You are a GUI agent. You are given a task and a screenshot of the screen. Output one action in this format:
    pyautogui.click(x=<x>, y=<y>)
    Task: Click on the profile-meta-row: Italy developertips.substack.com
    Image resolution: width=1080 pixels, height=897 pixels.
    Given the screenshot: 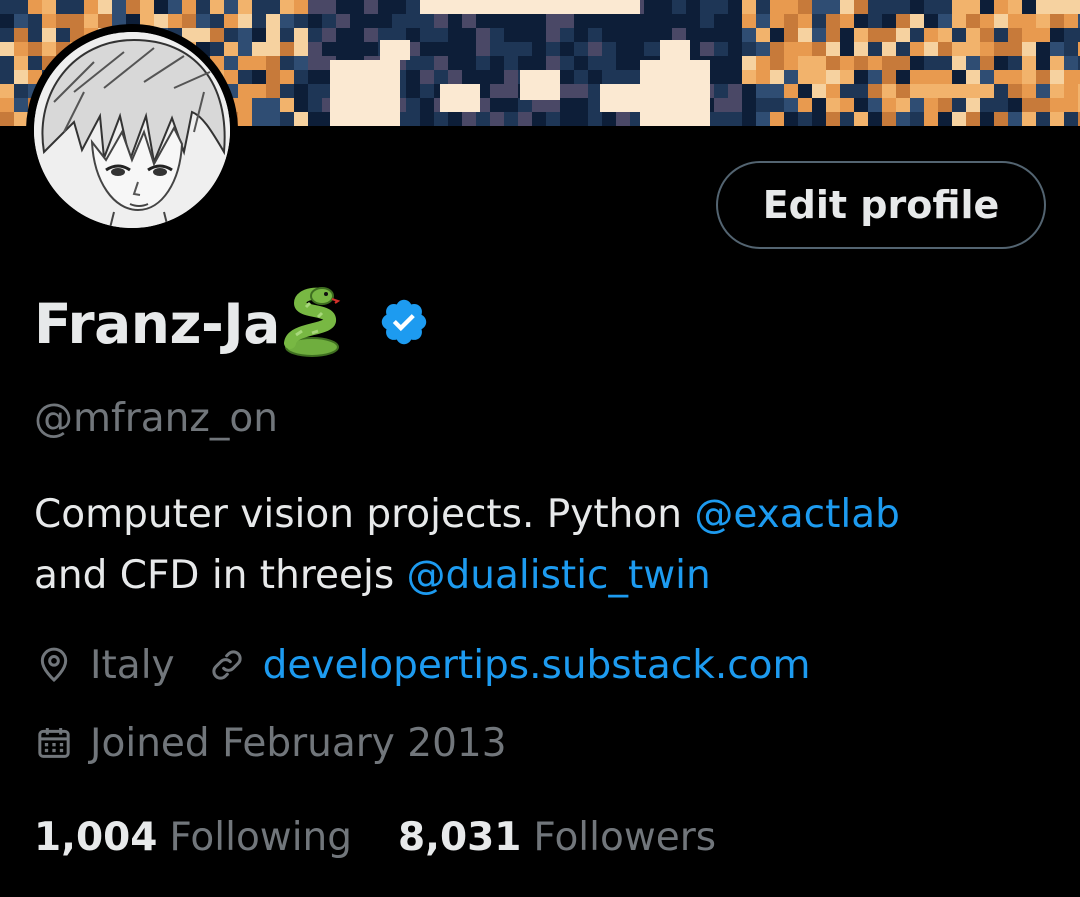 What is the action you would take?
    pyautogui.click(x=422, y=665)
    